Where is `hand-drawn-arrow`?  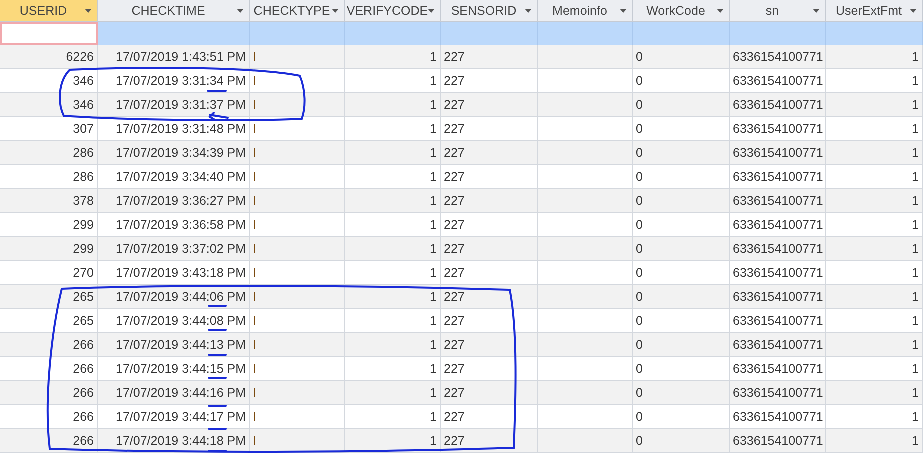 hand-drawn-arrow is located at coordinates (218, 116).